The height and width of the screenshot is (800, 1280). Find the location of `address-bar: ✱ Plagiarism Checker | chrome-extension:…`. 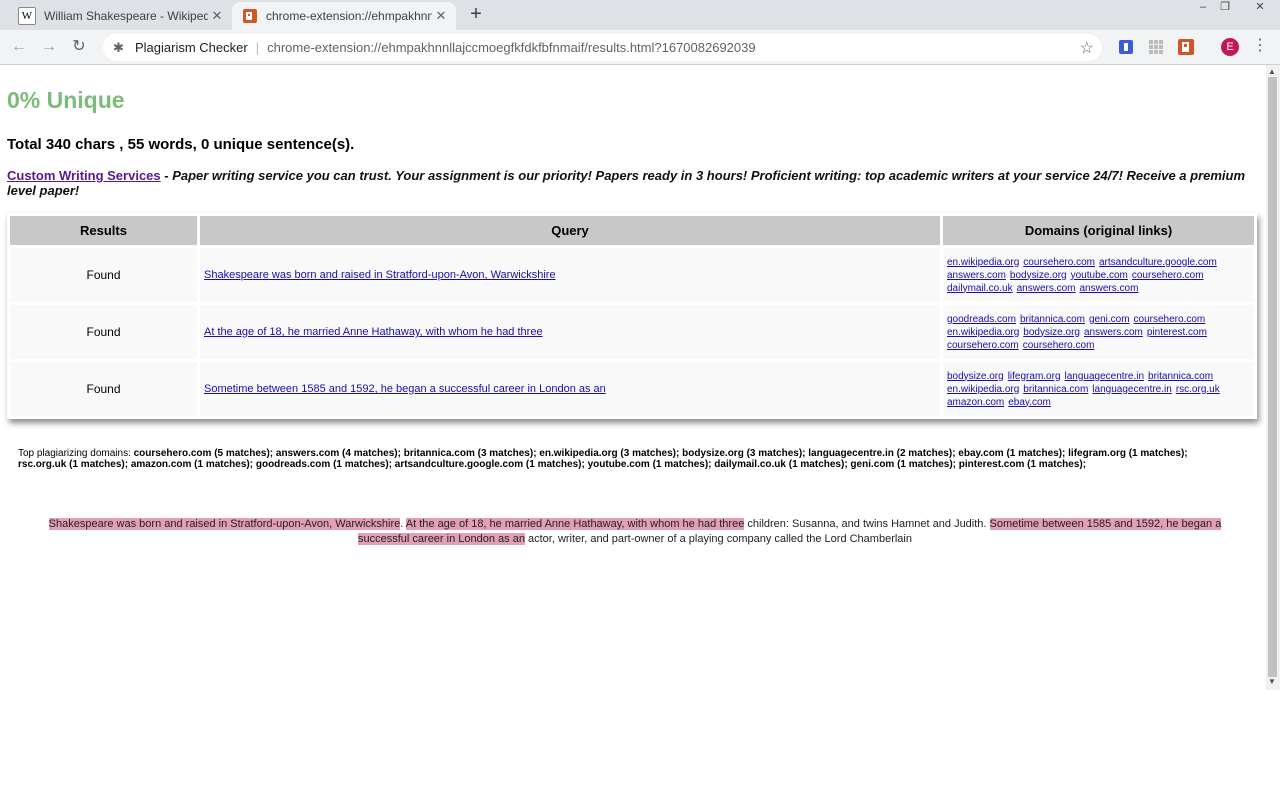

address-bar: ✱ Plagiarism Checker | chrome-extension:… is located at coordinates (602, 47).